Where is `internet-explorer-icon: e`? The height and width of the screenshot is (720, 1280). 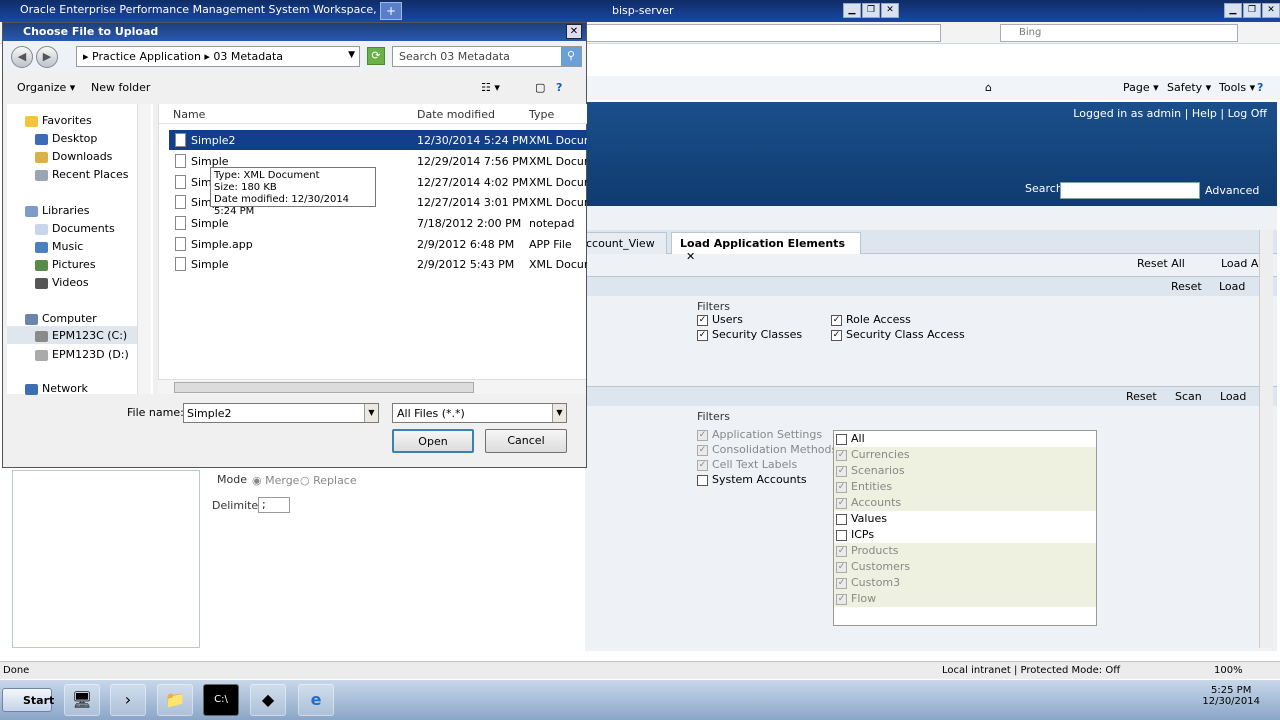
internet-explorer-icon: e is located at coordinates (316, 700).